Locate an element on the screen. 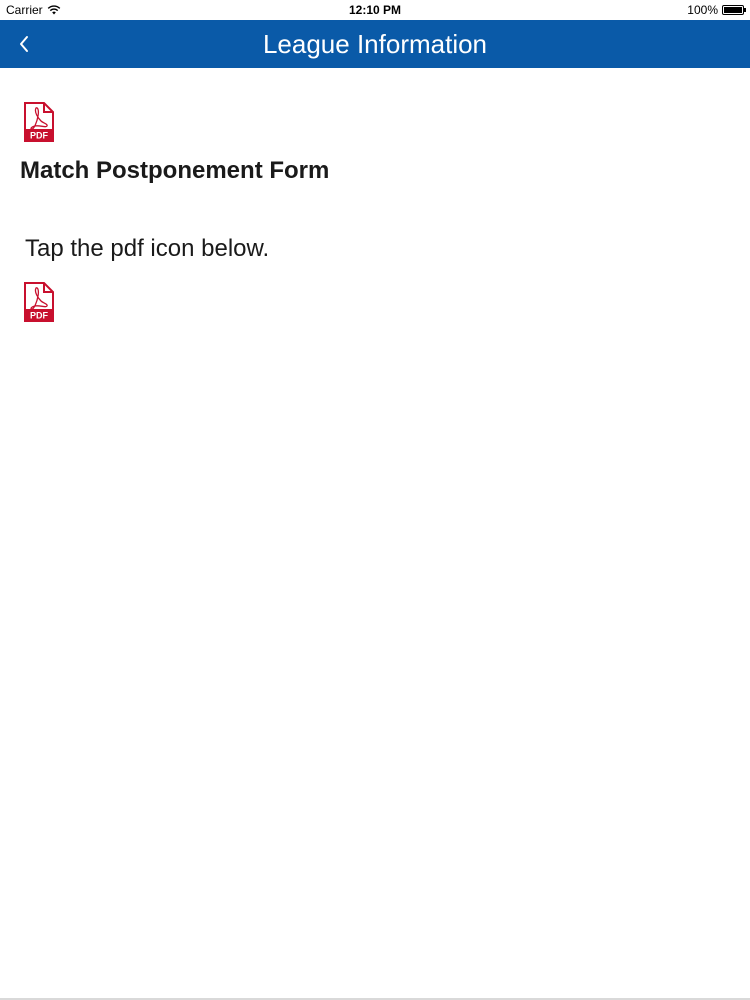  battery-percent: 100% is located at coordinates (702, 10).